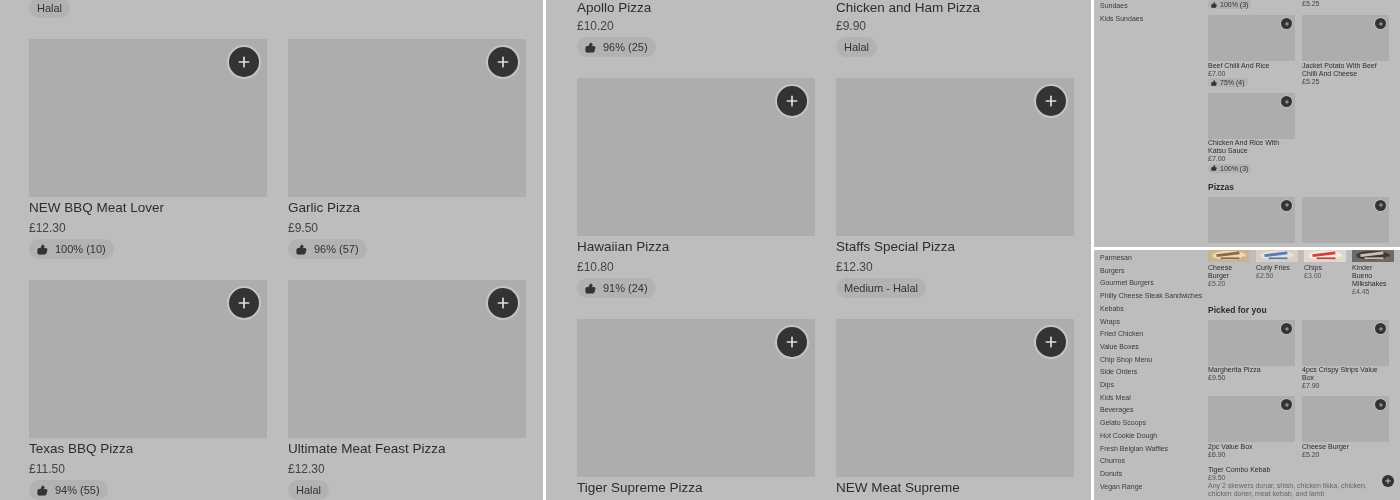 Image resolution: width=1400 pixels, height=500 pixels. Describe the element at coordinates (97, 208) in the screenshot. I see `item-name: NEW BBQ Meat Lover` at that location.